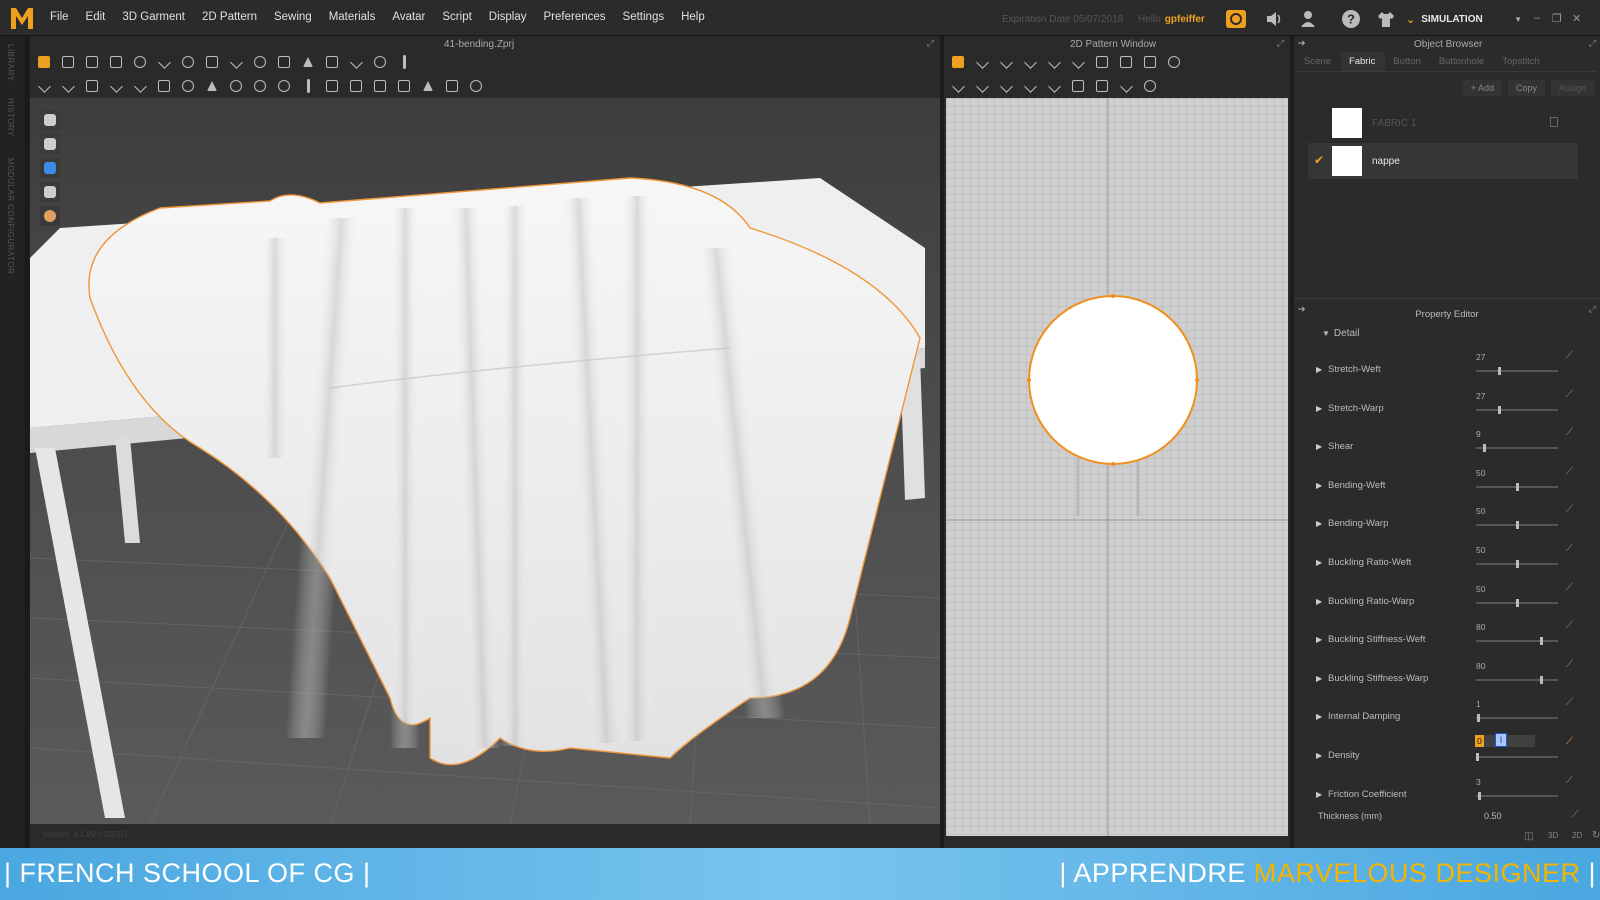 The width and height of the screenshot is (1600, 900). What do you see at coordinates (212, 62) in the screenshot?
I see `fit-suit-icon` at bounding box center [212, 62].